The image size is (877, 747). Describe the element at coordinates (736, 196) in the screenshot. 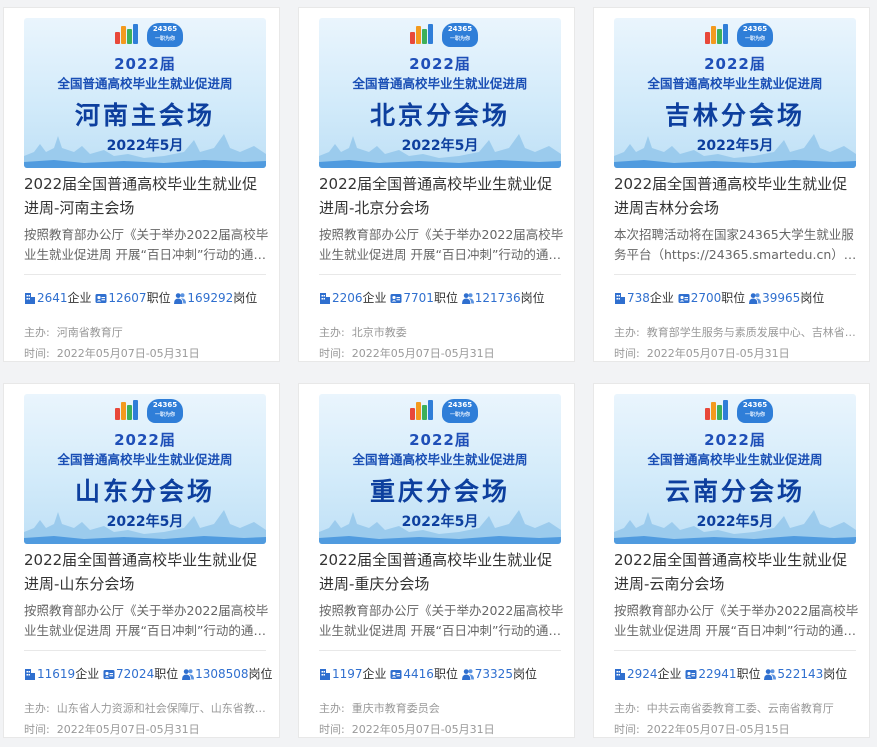

I see `event-title: 2022届全国普通高校毕业生就业促进周吉林分会场` at that location.